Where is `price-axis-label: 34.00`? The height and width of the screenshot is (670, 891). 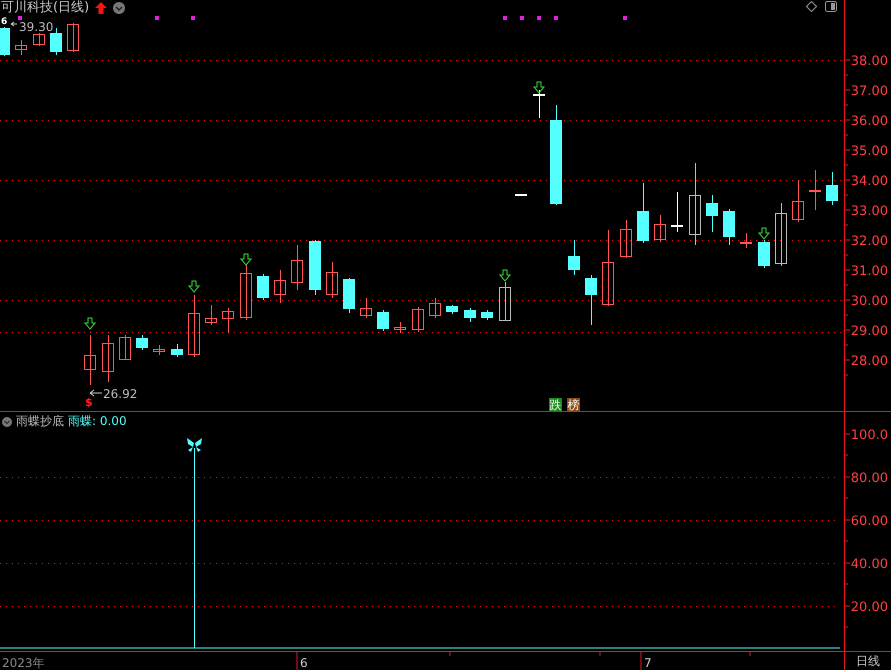 price-axis-label: 34.00 is located at coordinates (869, 181).